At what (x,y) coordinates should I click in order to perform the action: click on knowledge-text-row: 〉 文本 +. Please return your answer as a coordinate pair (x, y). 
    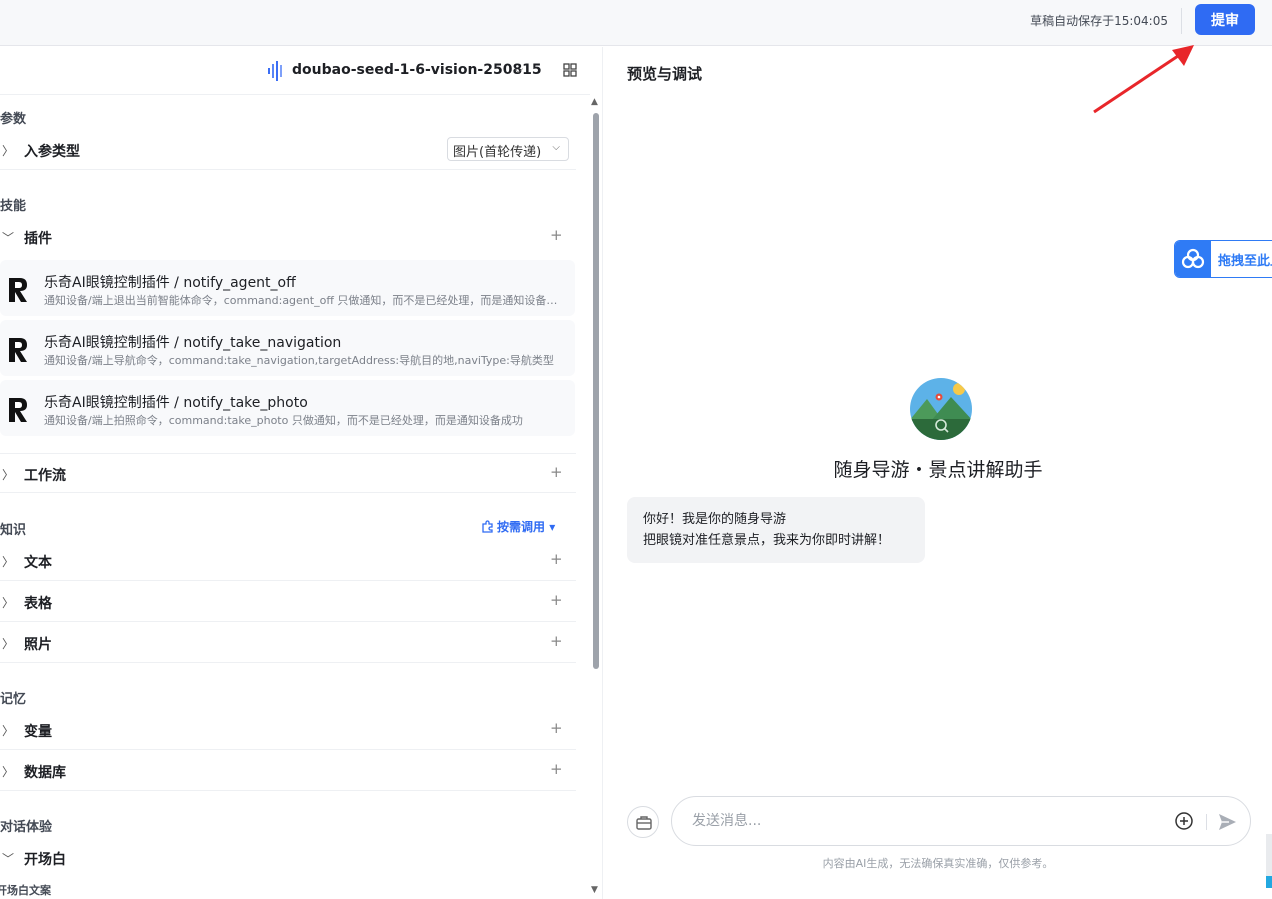
    Looking at the image, I should click on (288, 561).